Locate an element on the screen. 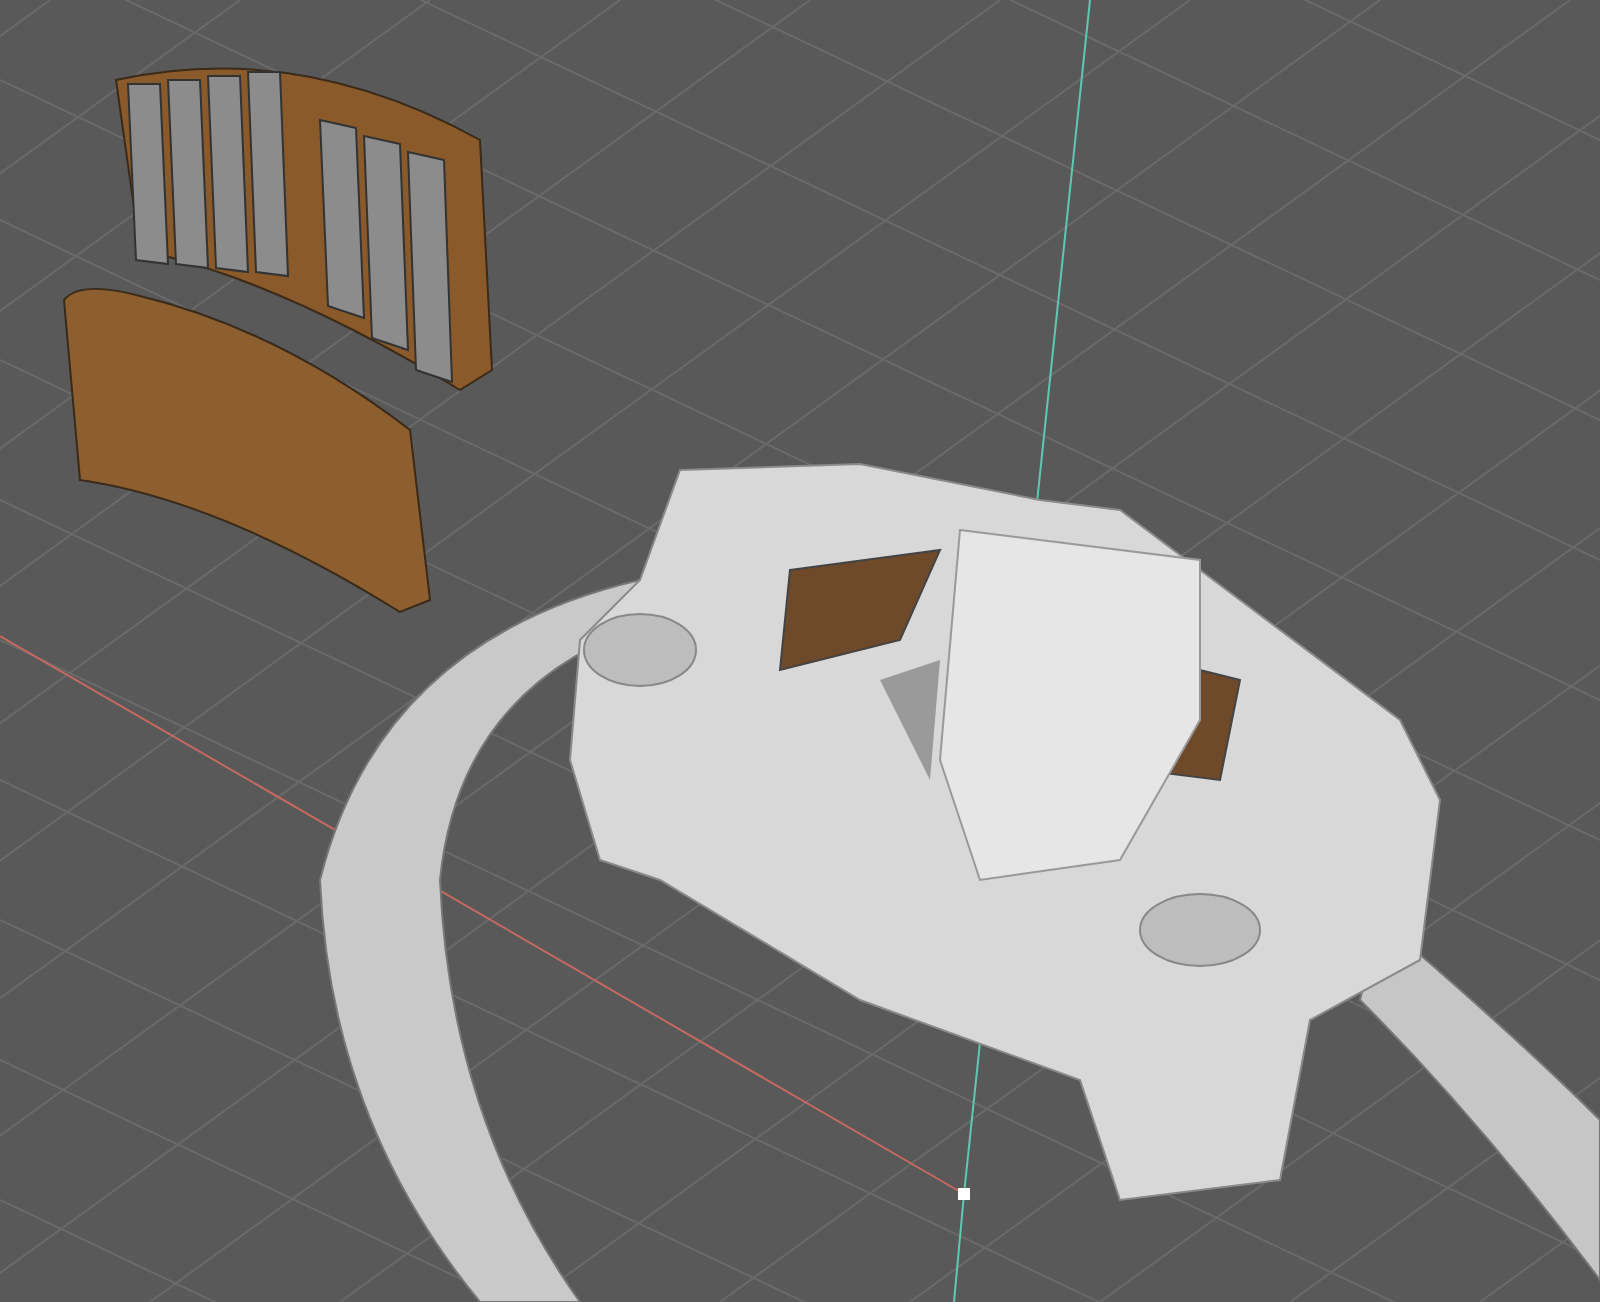 The width and height of the screenshot is (1600, 1302). origin-marker is located at coordinates (964, 1194).